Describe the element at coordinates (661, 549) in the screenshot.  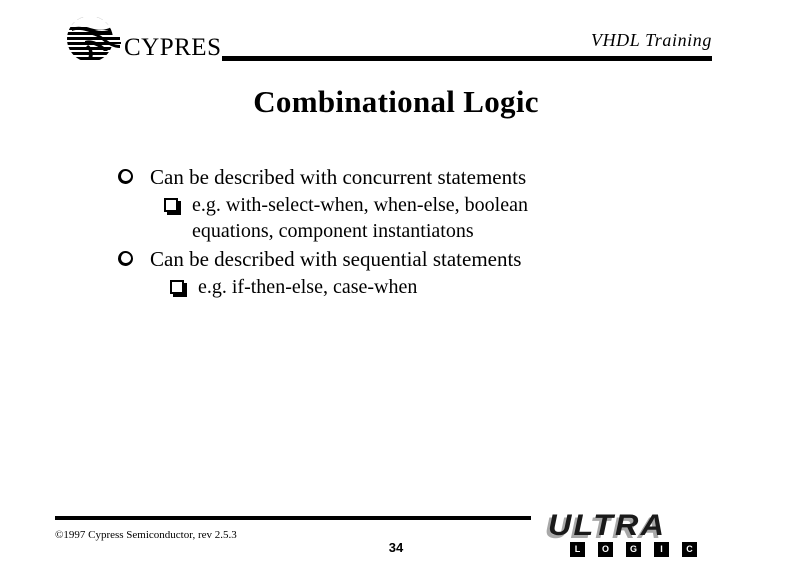
I see `logic-letter-cell: I` at that location.